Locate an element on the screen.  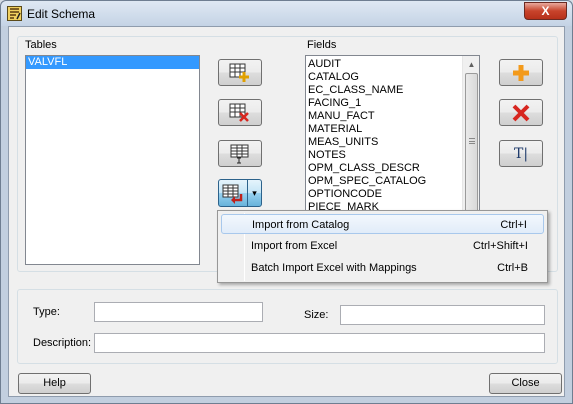
menu-item-import-catalog: Import from Catalog Ctrl+I is located at coordinates (382, 224).